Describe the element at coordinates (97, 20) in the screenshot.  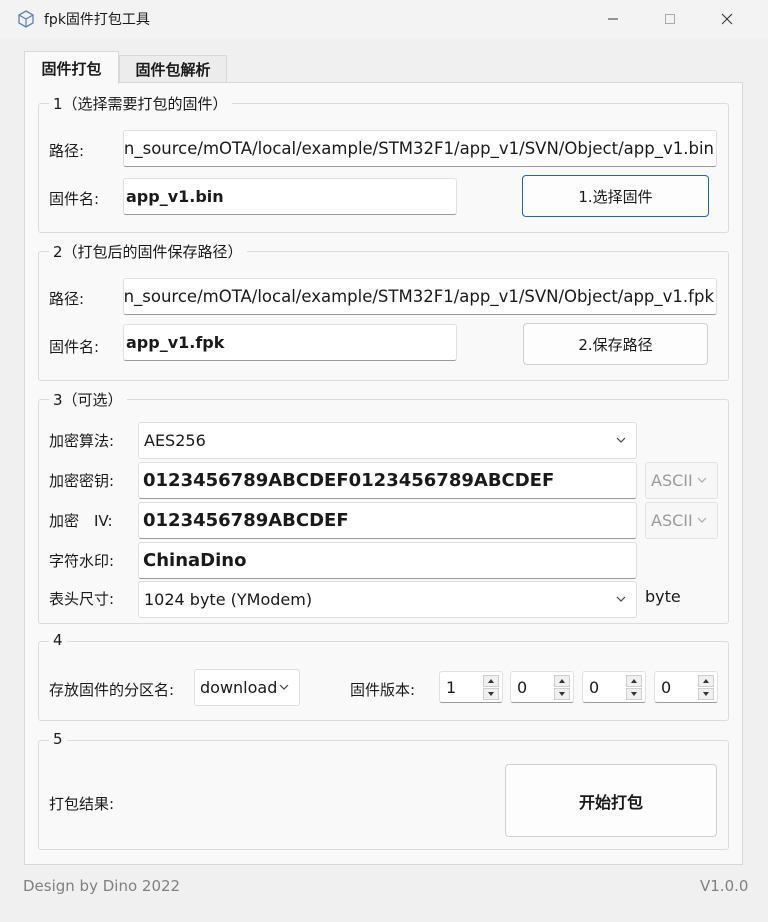
I see `window-title: fpk固件打包工具` at that location.